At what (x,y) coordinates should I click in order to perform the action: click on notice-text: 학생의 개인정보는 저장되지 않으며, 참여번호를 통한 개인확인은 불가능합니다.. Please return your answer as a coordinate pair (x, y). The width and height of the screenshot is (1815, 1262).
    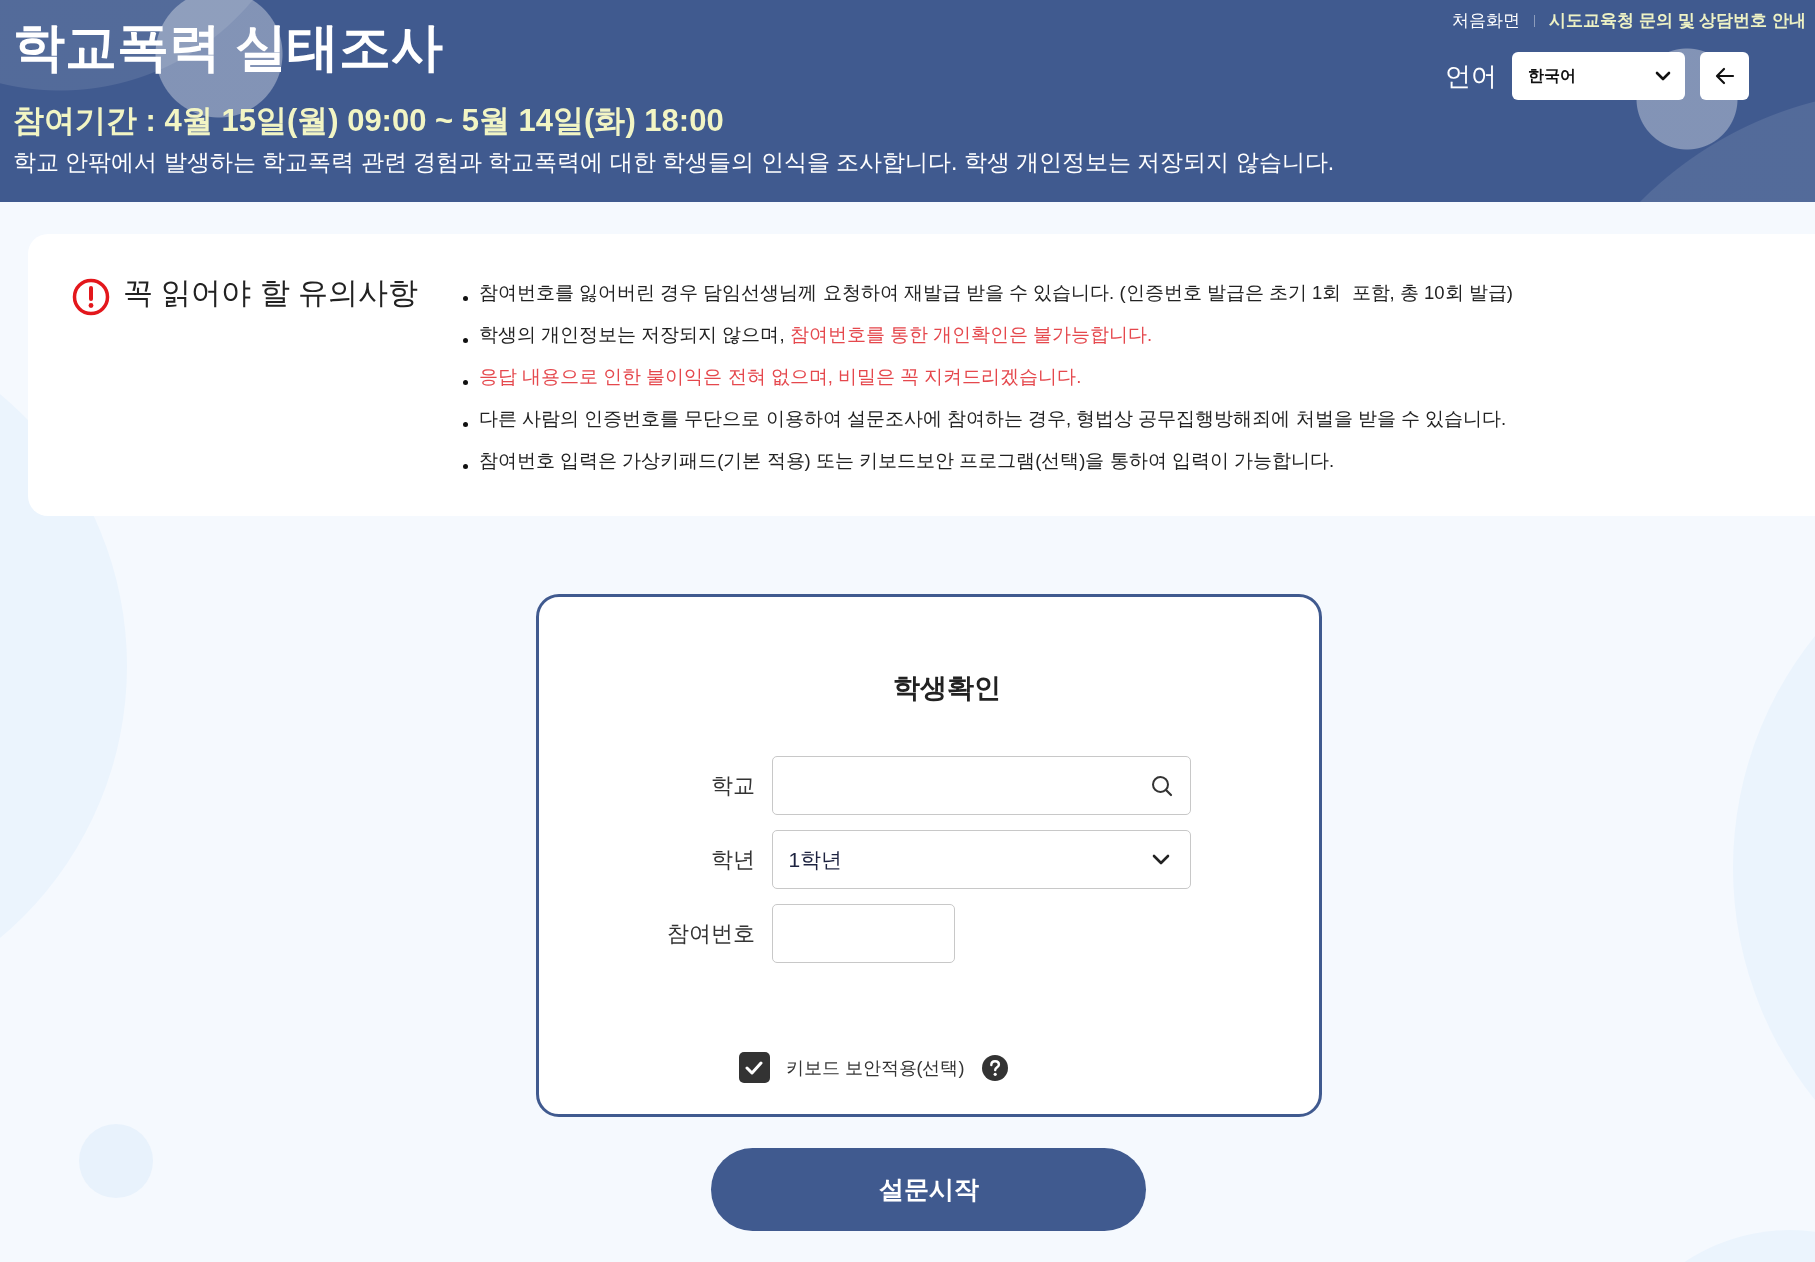
    Looking at the image, I should click on (816, 335).